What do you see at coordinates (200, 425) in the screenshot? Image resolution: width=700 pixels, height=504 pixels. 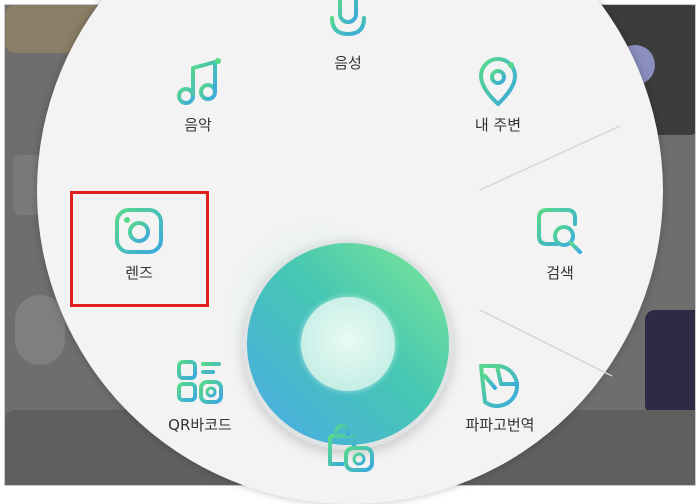 I see `wheel-item-label: QR바코드` at bounding box center [200, 425].